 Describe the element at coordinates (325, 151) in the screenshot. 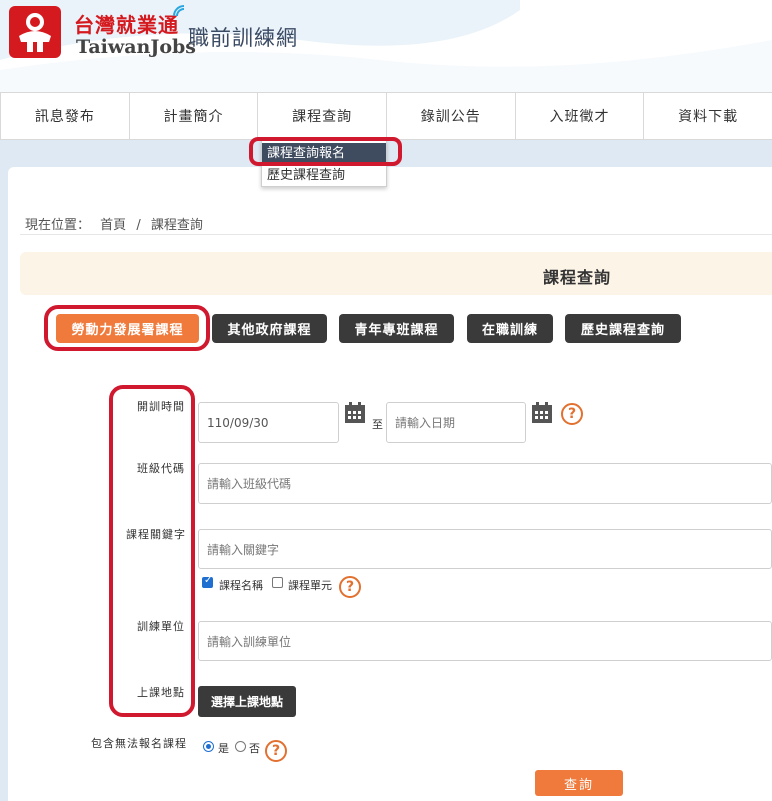

I see `annotation-highlight-dropdown` at that location.